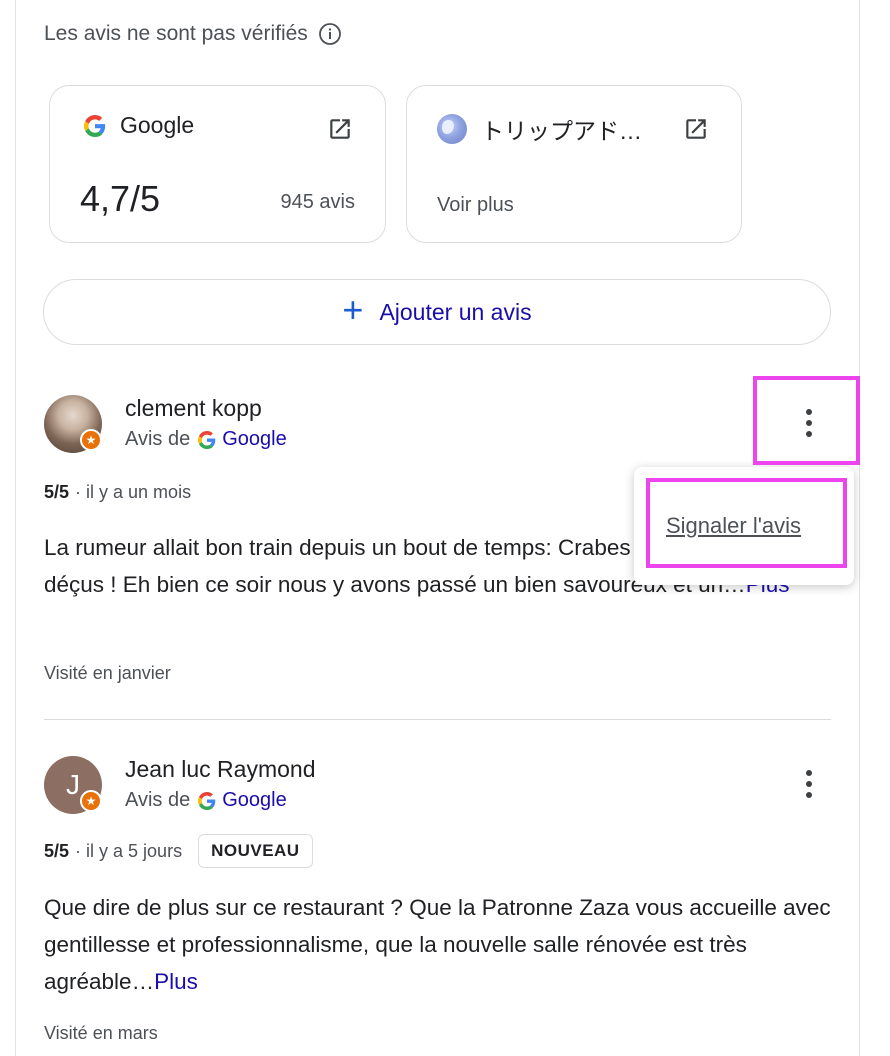  What do you see at coordinates (157, 125) in the screenshot?
I see `google-card-title: Google` at bounding box center [157, 125].